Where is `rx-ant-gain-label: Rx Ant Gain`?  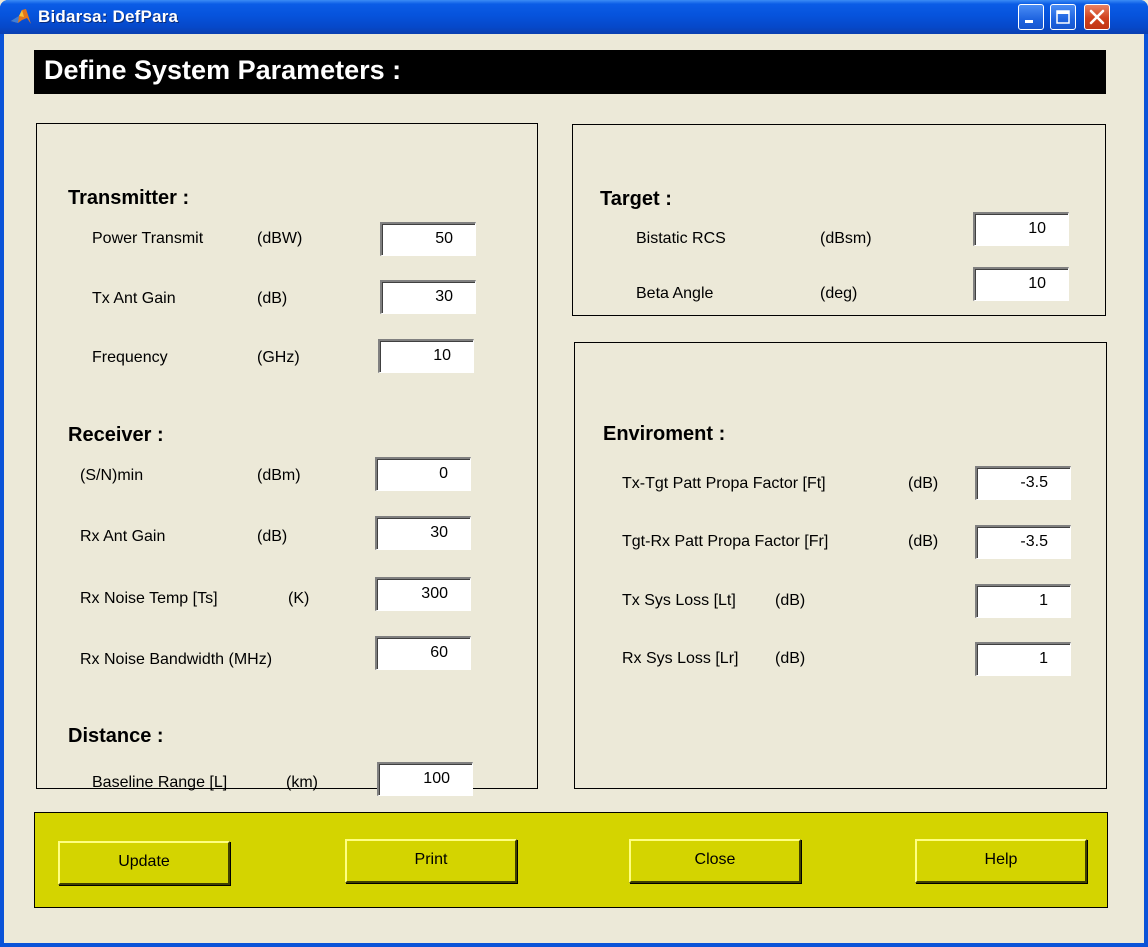
rx-ant-gain-label: Rx Ant Gain is located at coordinates (123, 536).